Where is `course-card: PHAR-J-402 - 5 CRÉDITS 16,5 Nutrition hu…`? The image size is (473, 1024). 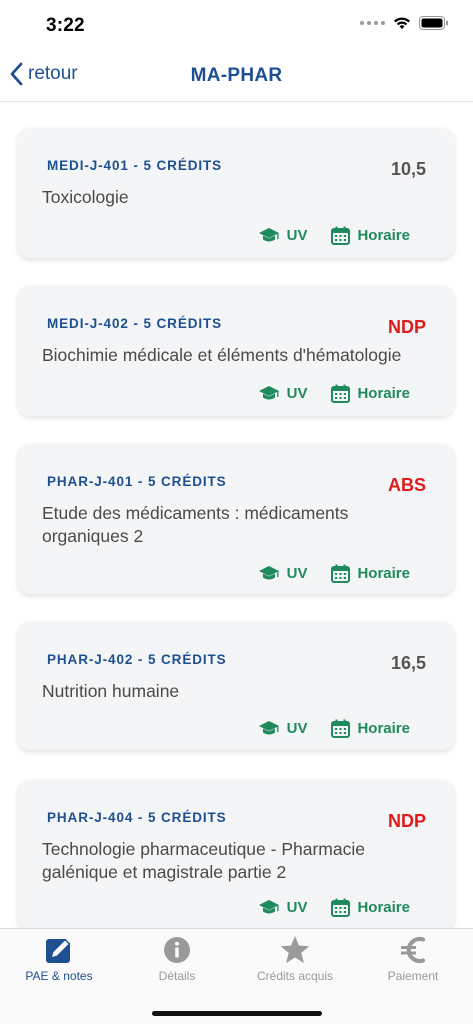
course-card: PHAR-J-402 - 5 CRÉDITS 16,5 Nutrition hu… is located at coordinates (236, 686).